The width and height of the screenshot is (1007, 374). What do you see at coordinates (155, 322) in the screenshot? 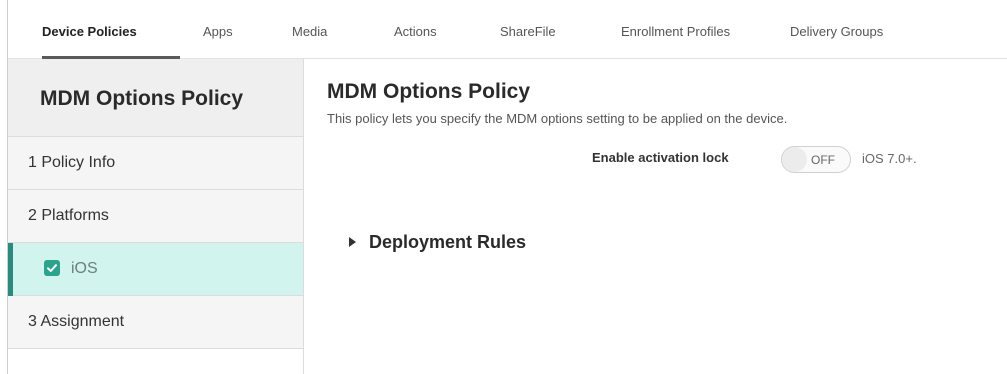
I see `sidebar-item-assignment: 3 Assignment` at bounding box center [155, 322].